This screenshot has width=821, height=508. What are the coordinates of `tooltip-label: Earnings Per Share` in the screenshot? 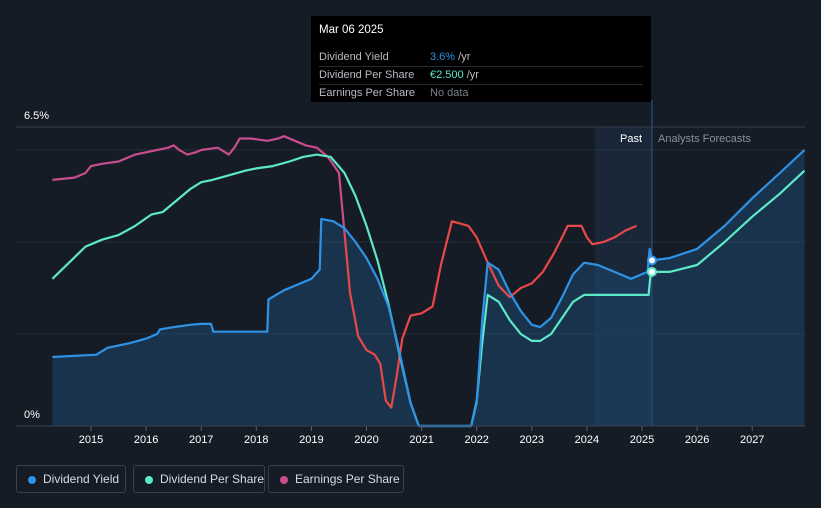 It's located at (367, 93).